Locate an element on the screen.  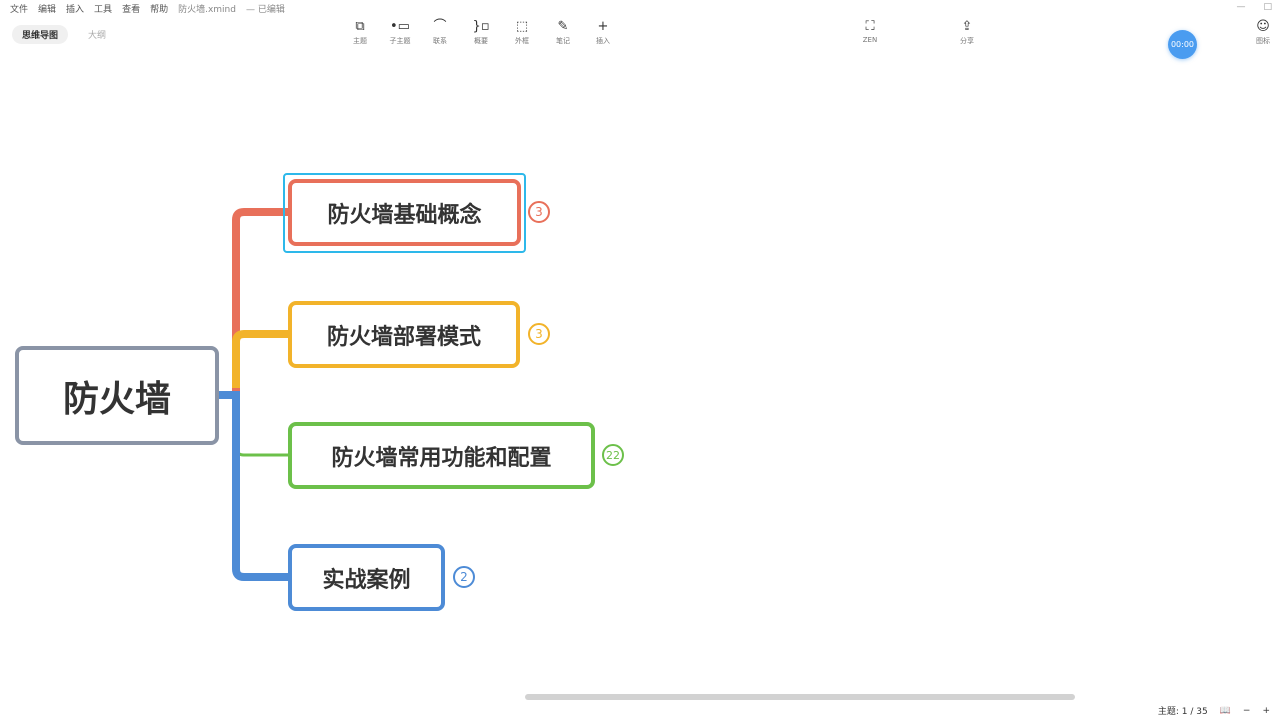
topic-count: 主题: 1 / 35 is located at coordinates (1182, 712).